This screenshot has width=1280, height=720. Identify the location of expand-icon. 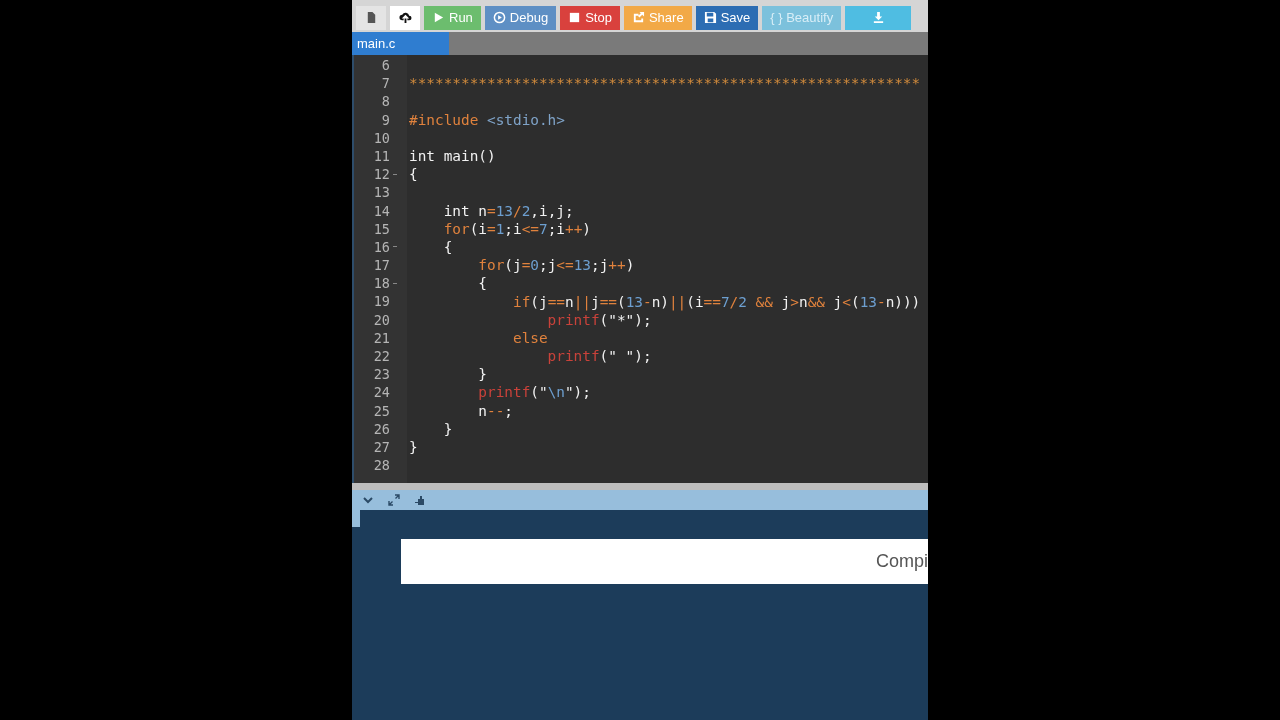
(394, 500).